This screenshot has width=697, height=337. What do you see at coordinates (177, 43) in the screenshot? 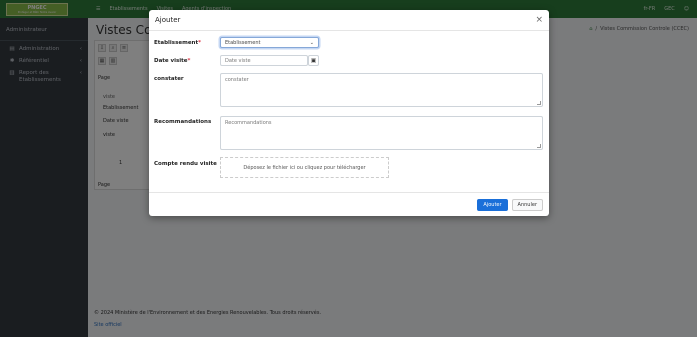
I see `etablissement-label: Etablissement*` at bounding box center [177, 43].